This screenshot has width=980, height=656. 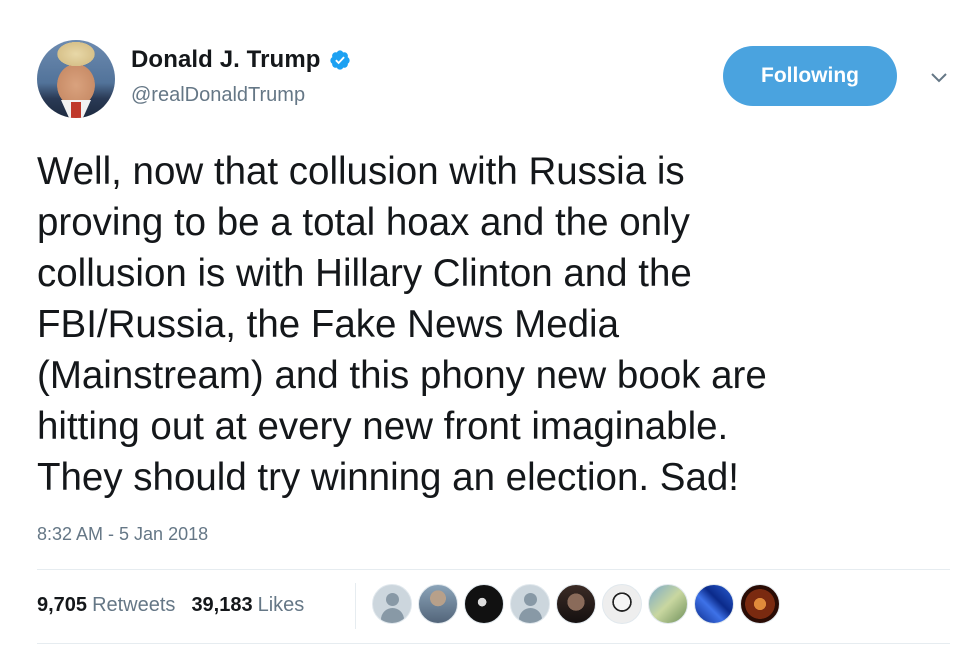 I want to click on user-avatar, so click(x=76, y=79).